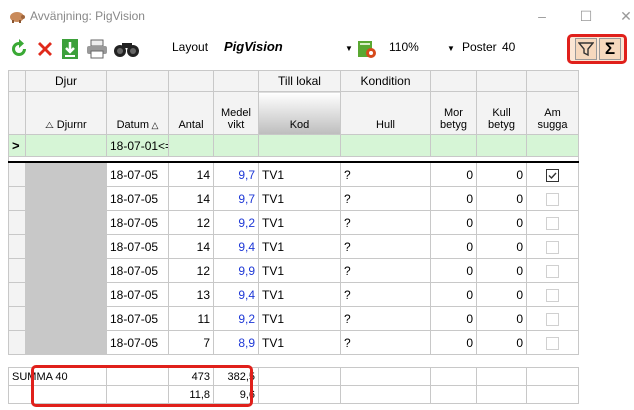 The height and width of the screenshot is (410, 634). I want to click on column-header-mor-betyg: Mor betyg, so click(453, 113).